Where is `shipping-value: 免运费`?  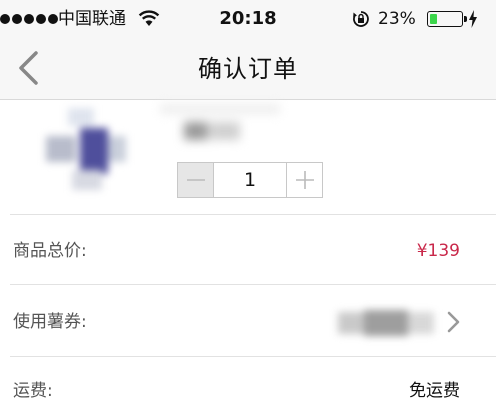
shipping-value: 免运费 is located at coordinates (434, 390).